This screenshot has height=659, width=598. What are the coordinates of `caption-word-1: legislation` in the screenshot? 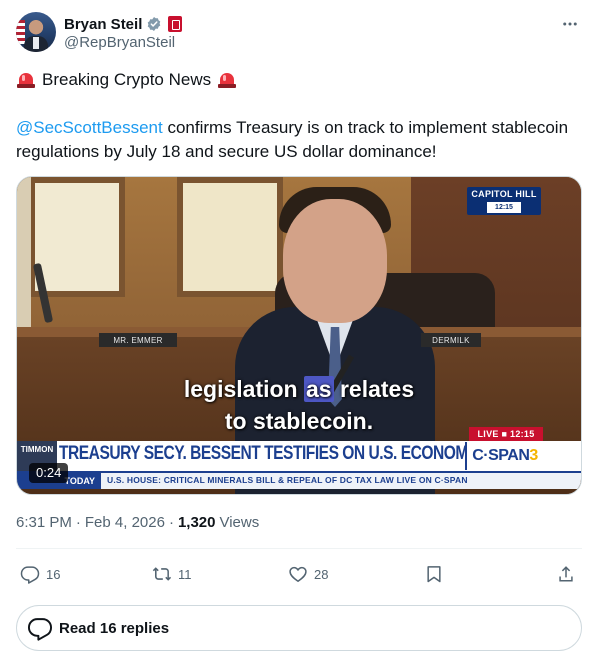 It's located at (240, 389).